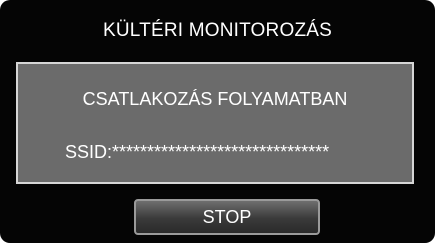 The width and height of the screenshot is (441, 248). What do you see at coordinates (215, 99) in the screenshot?
I see `connection-status-text: CSATLAKOZÁS FOLYAMATBAN` at bounding box center [215, 99].